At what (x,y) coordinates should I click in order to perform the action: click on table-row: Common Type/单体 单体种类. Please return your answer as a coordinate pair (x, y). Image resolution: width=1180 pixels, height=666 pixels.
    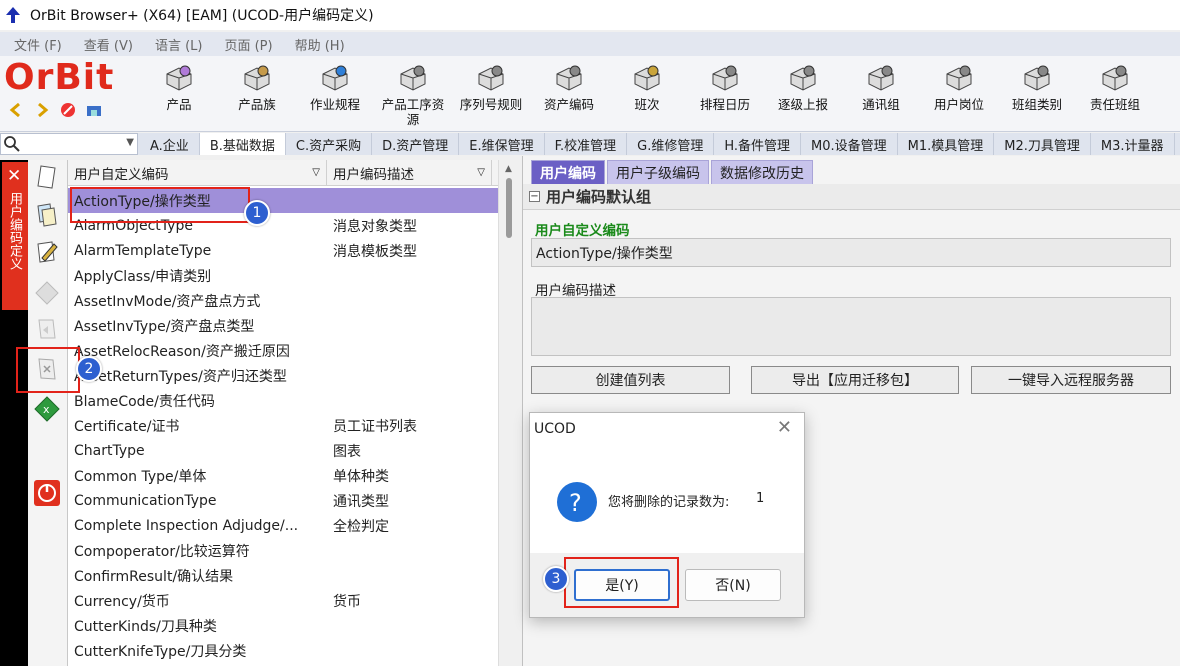
    Looking at the image, I should click on (283, 475).